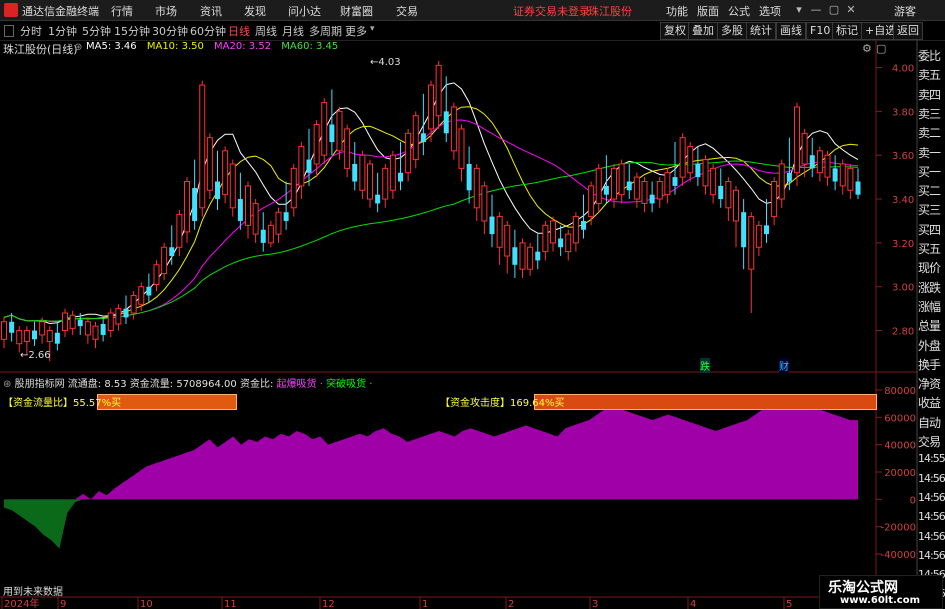  I want to click on period-tab-weekly: 周线, so click(266, 31).